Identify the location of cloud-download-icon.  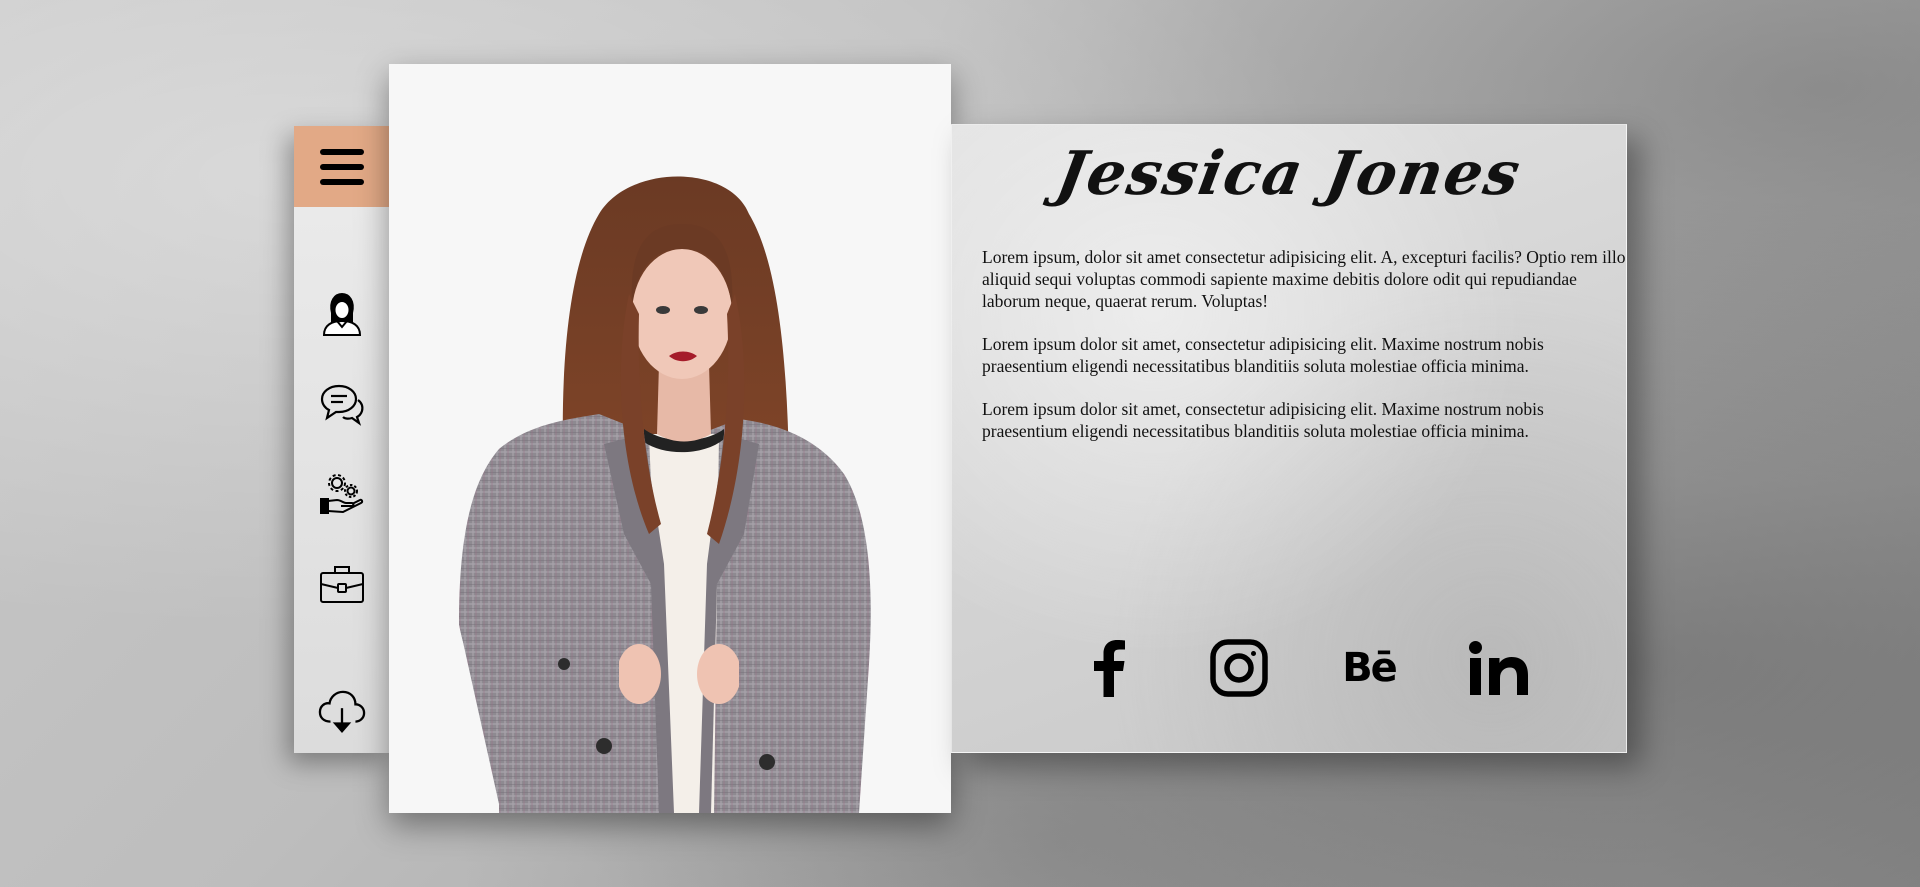
(342, 711).